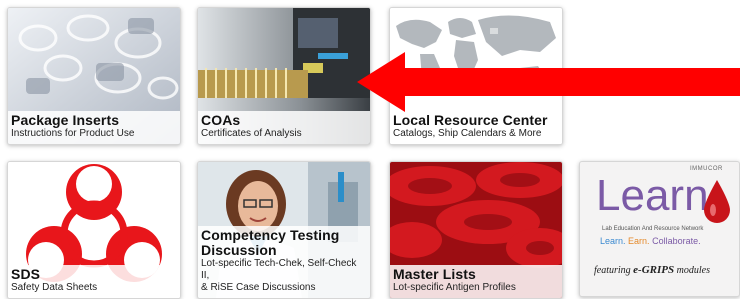  I want to click on sds-subtitle: Safety Data Sheets, so click(54, 287).